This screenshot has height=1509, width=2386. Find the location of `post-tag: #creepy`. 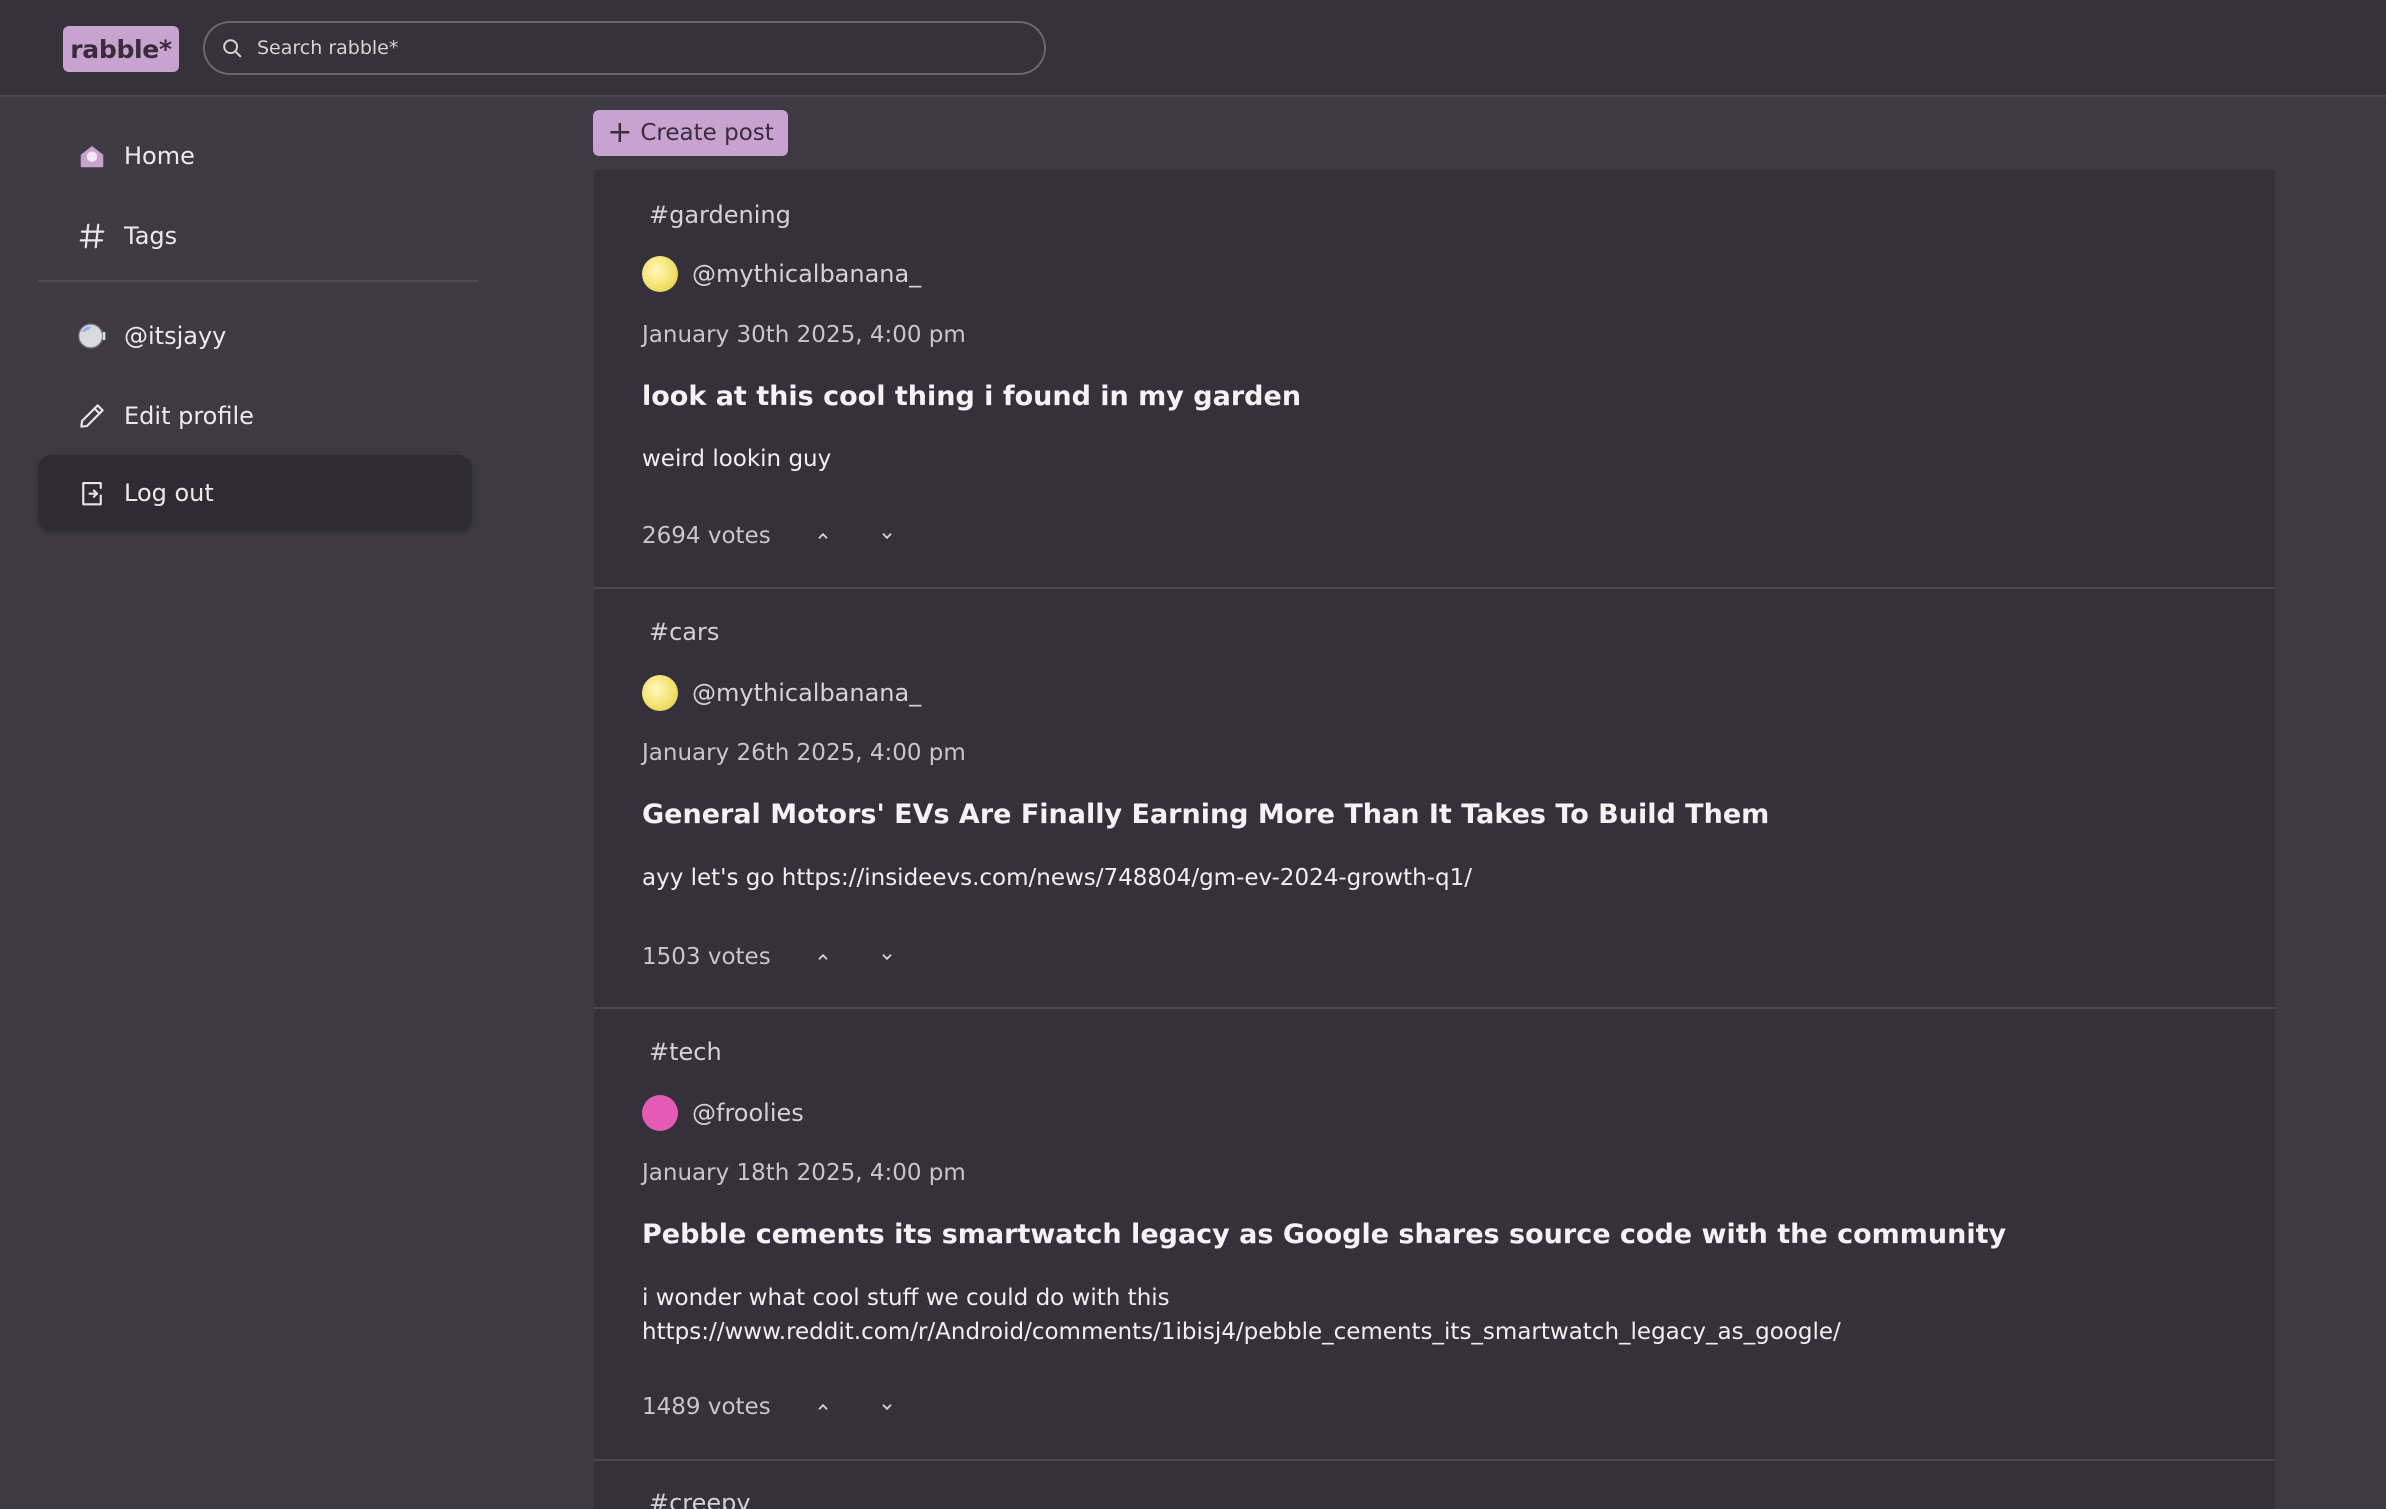

post-tag: #creepy is located at coordinates (700, 1499).